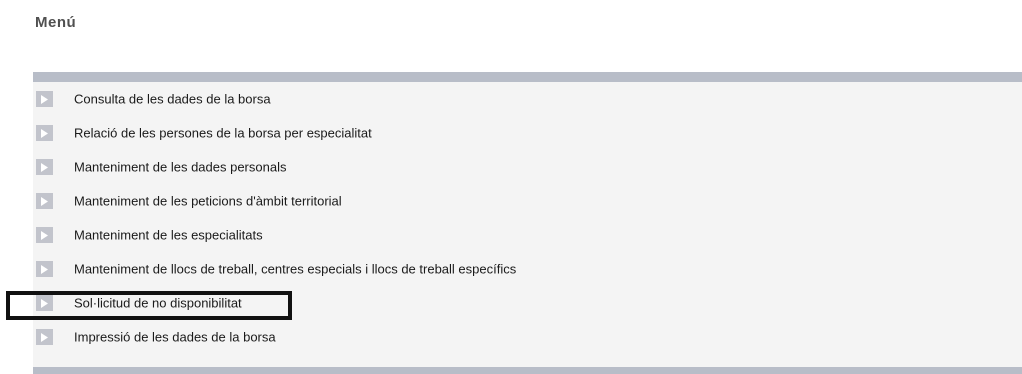  Describe the element at coordinates (527, 337) in the screenshot. I see `menu-item-impressio-dades: Impressió de les dades de la borsa` at that location.